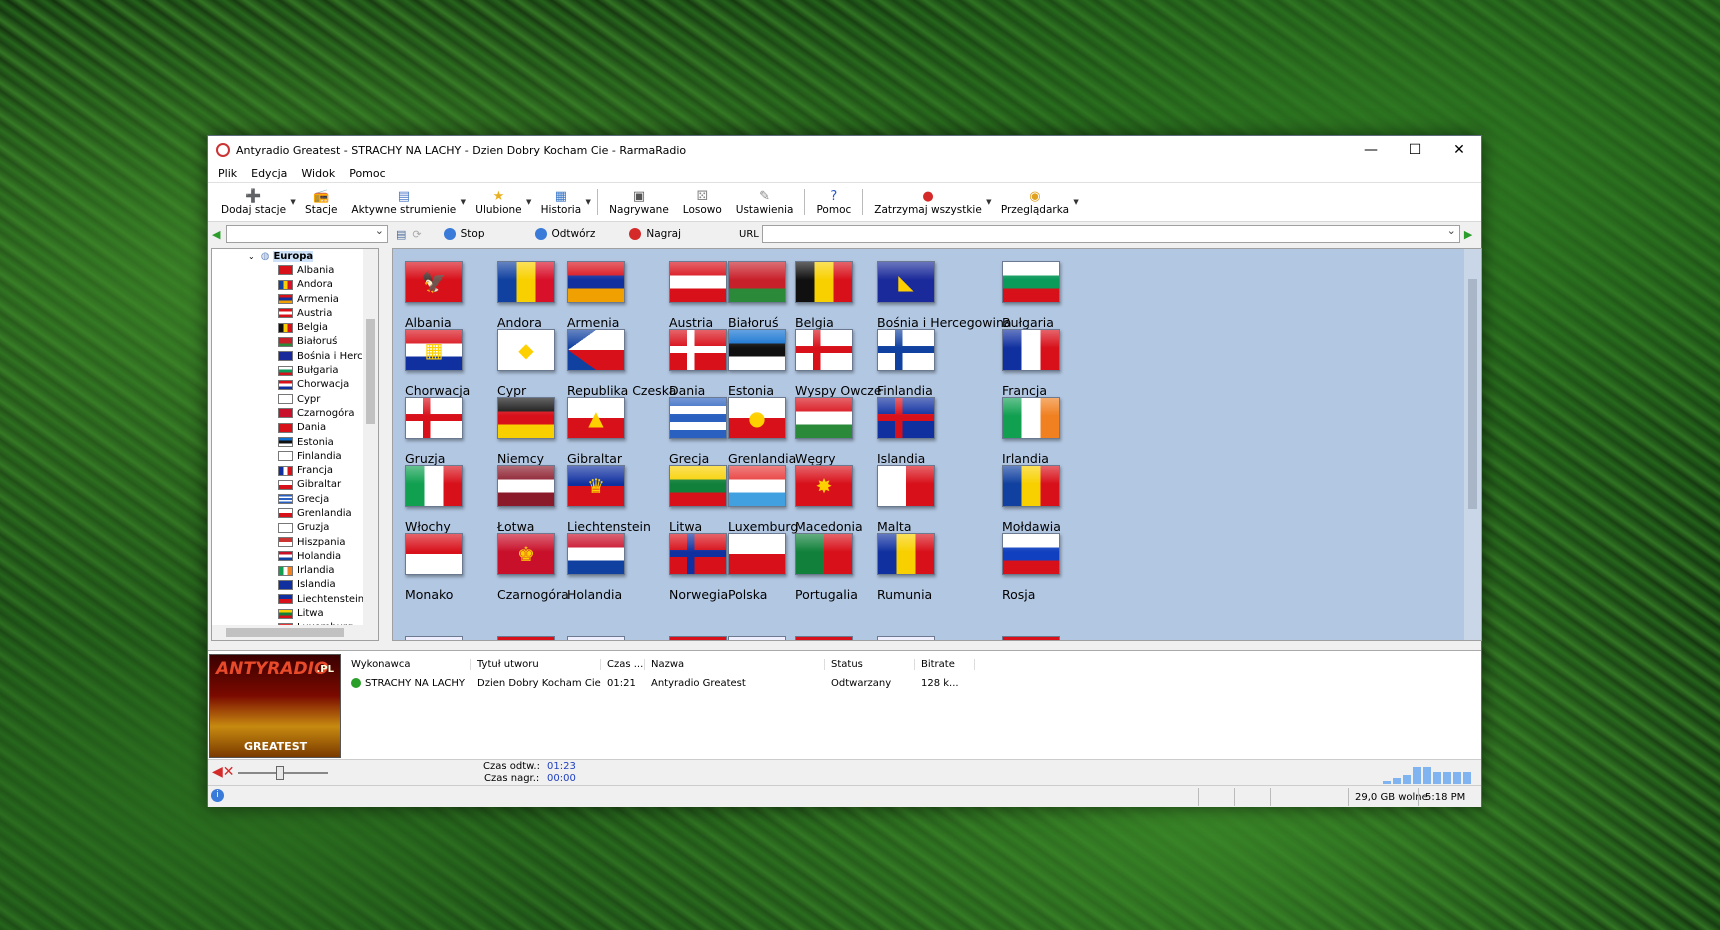 The height and width of the screenshot is (930, 1720). I want to click on flag-item-islandia: Islandia, so click(917, 434).